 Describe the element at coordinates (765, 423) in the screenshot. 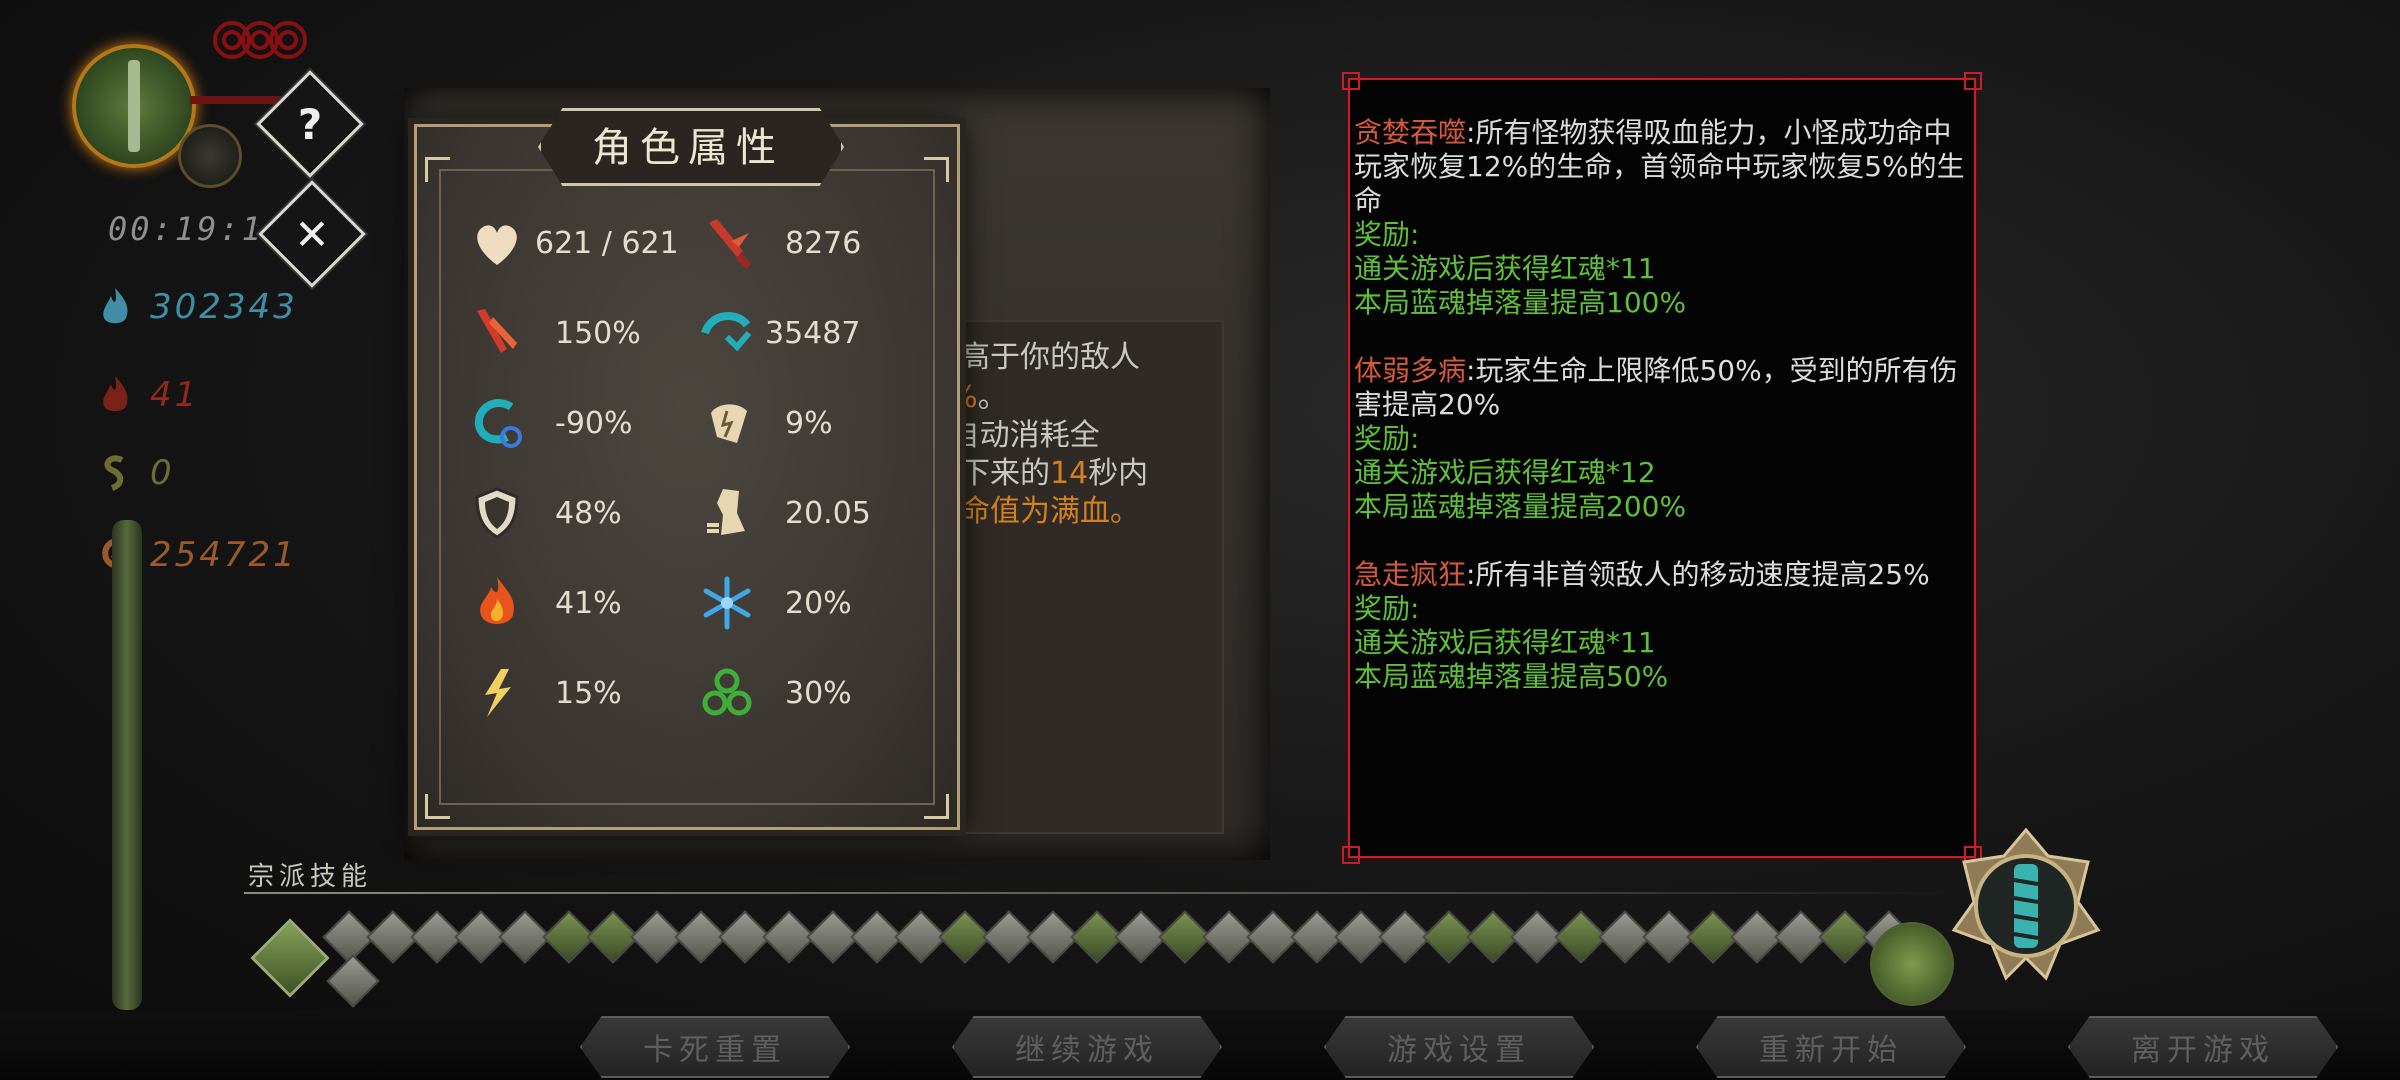

I see `crit-rate-stat: 9%` at that location.